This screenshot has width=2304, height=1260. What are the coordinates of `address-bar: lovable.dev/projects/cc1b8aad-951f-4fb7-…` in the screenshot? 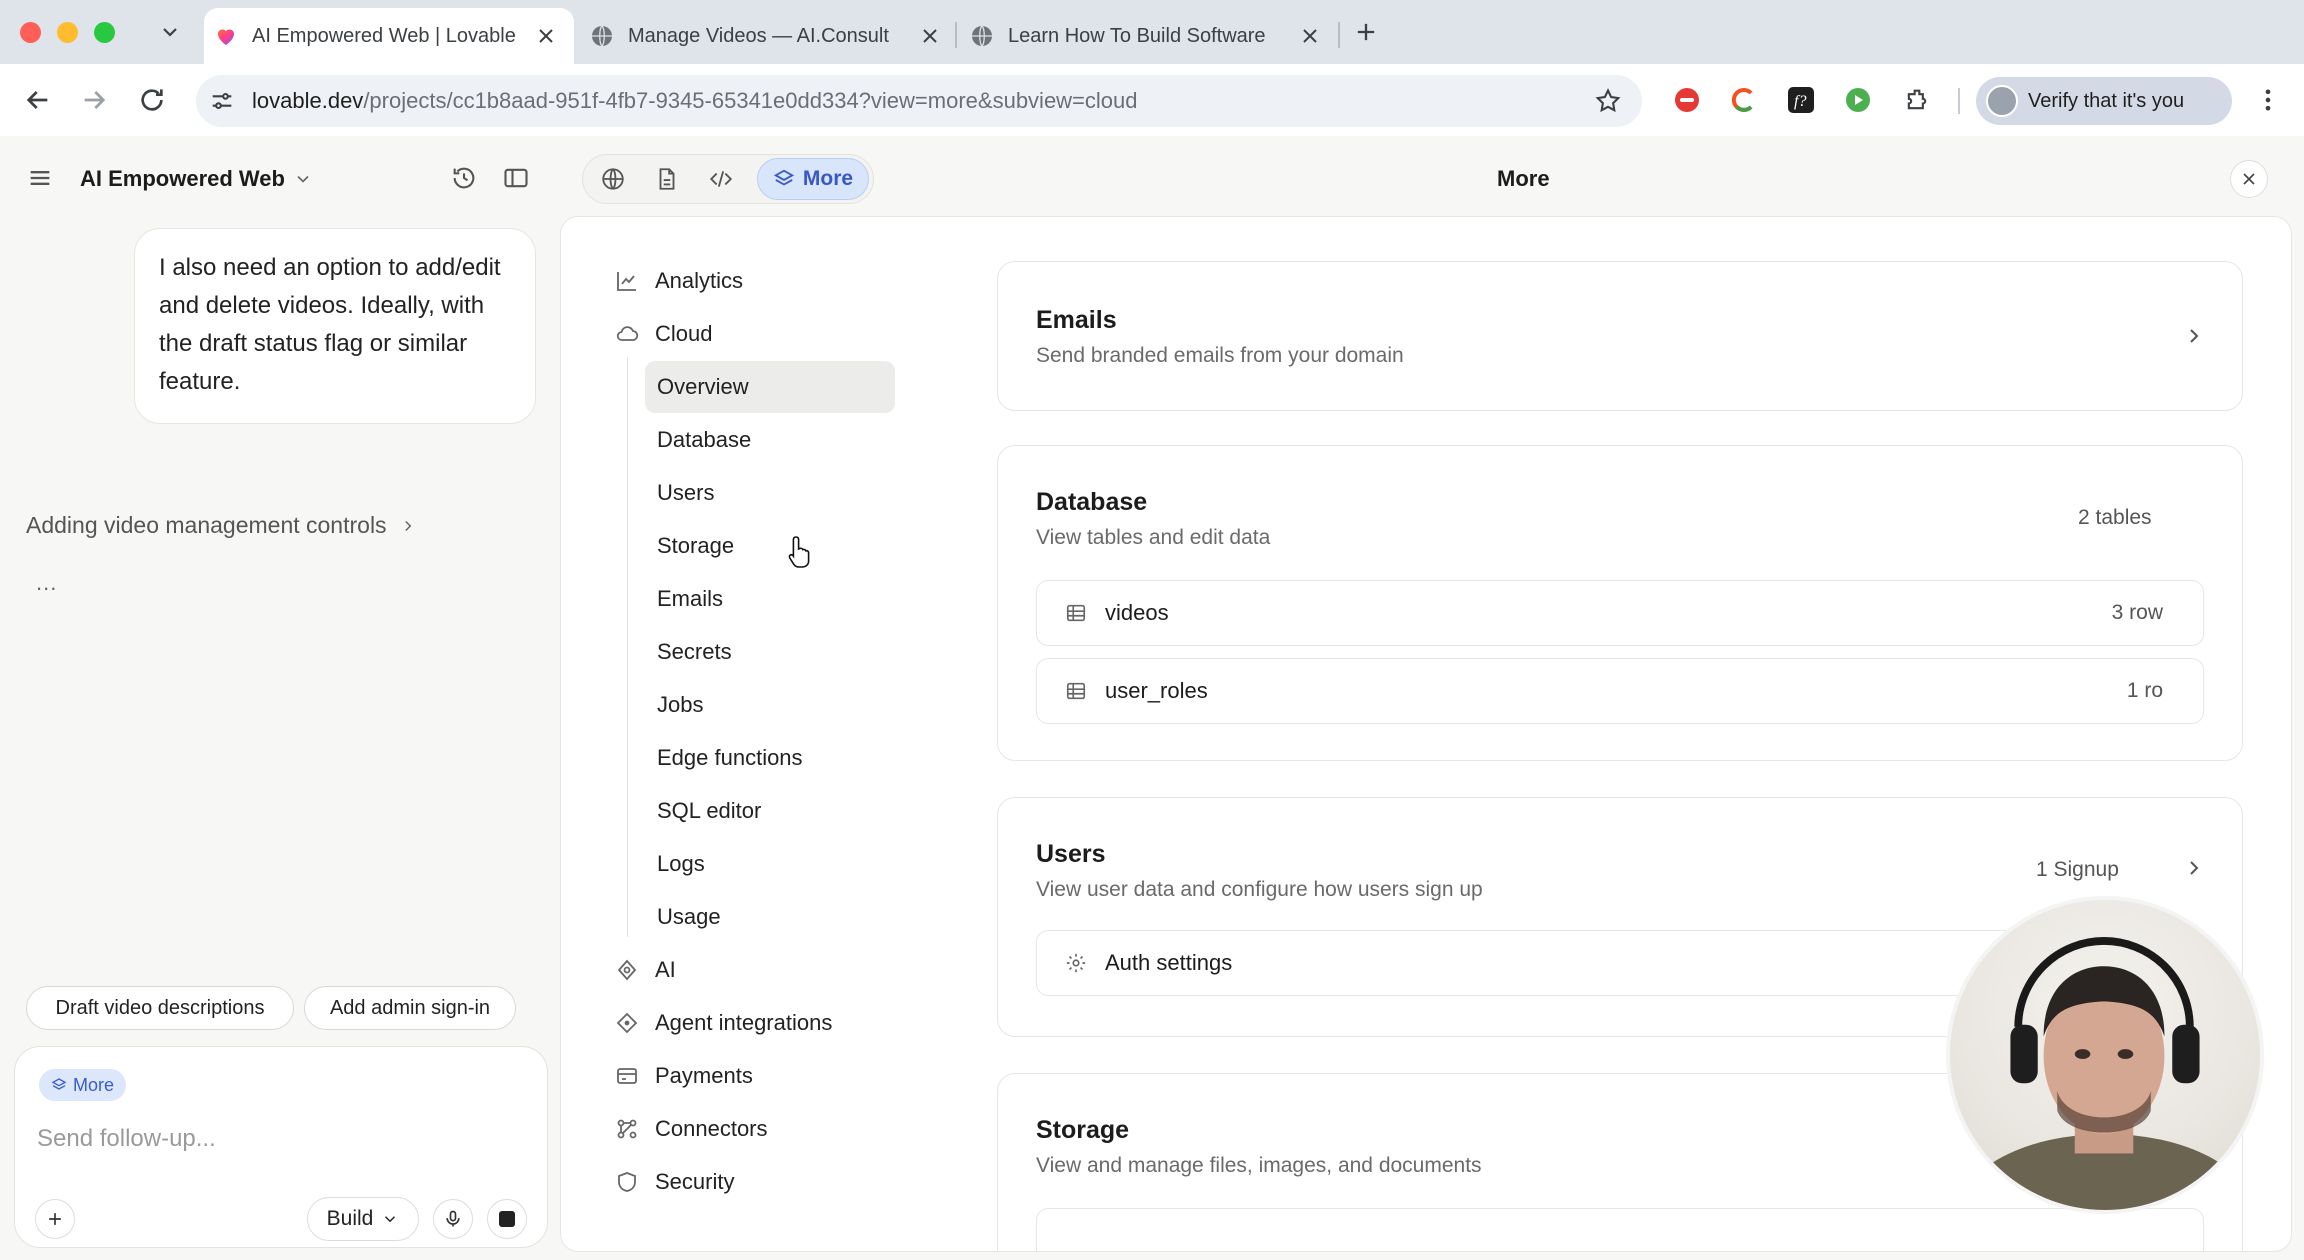 It's located at (919, 101).